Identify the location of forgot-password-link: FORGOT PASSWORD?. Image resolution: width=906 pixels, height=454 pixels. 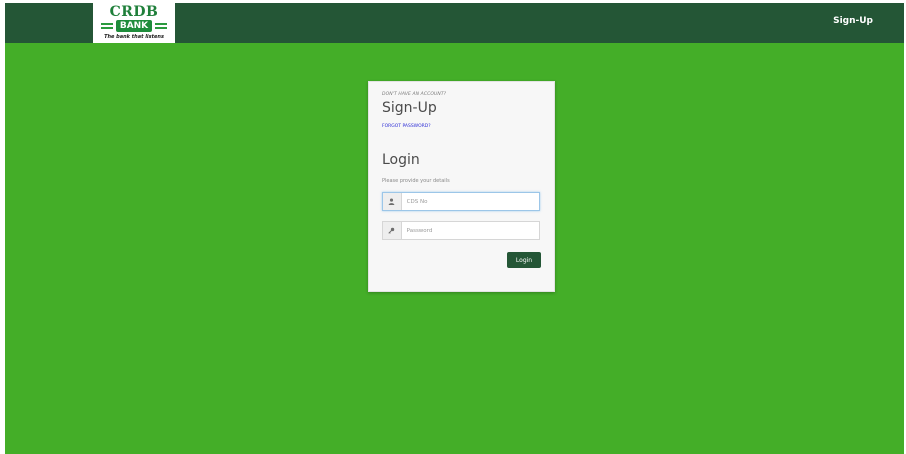
(406, 126).